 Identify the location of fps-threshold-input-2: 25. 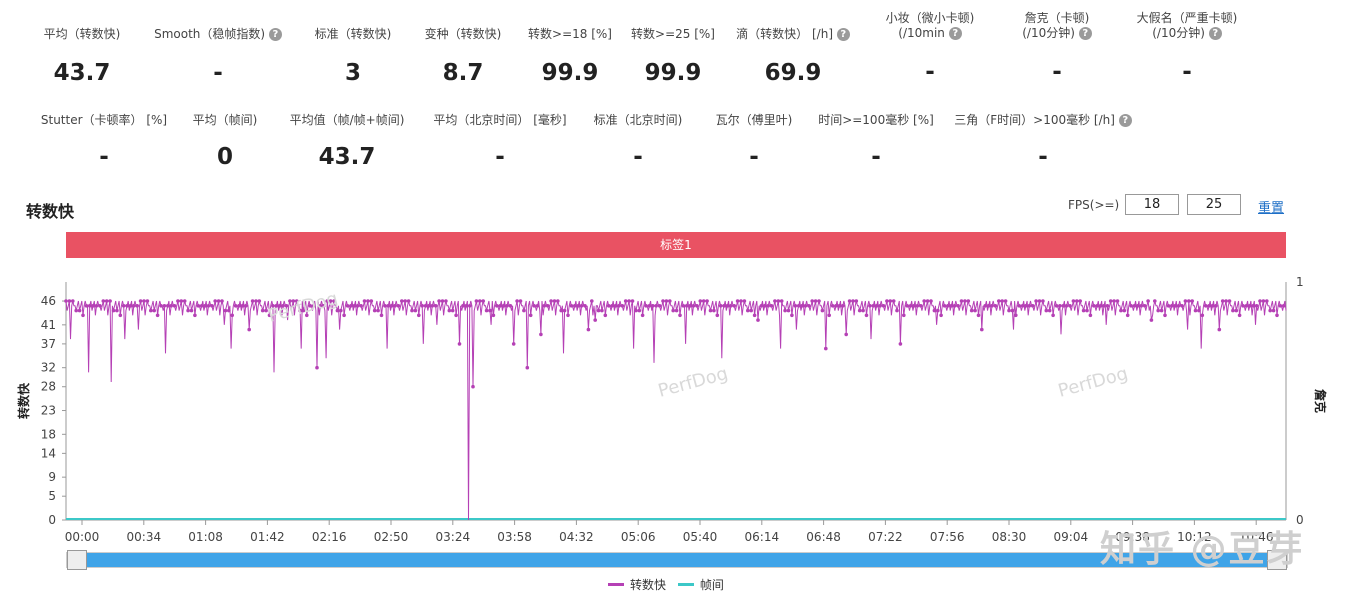
(1214, 204).